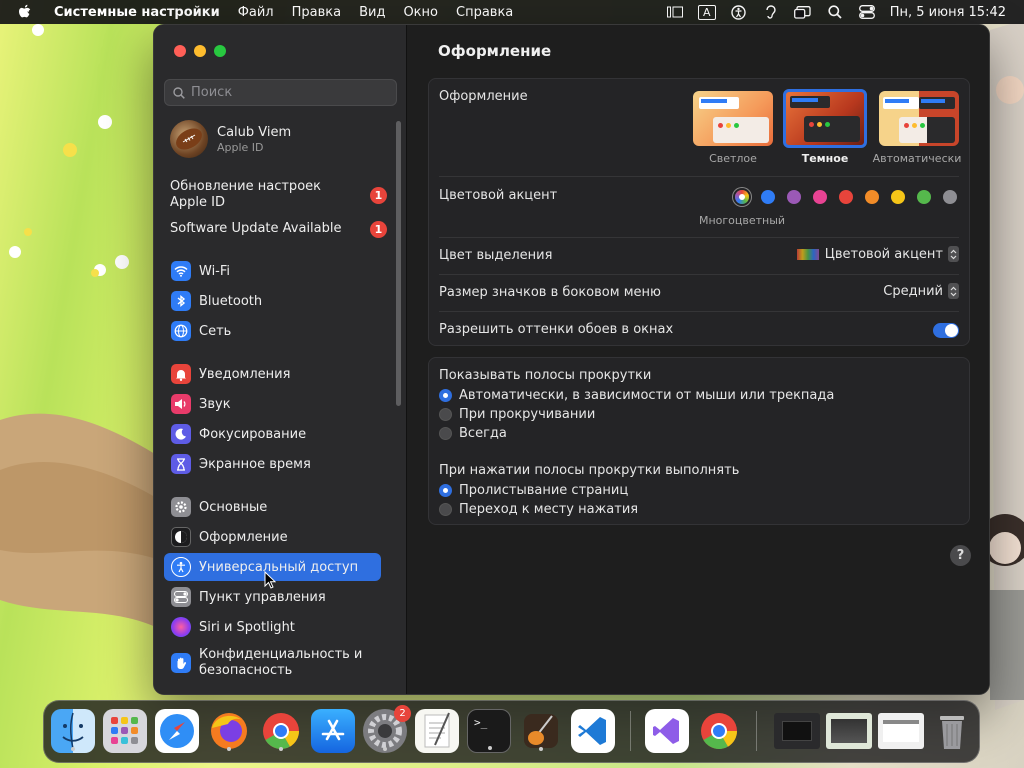 The height and width of the screenshot is (768, 1024). I want to click on accent-red, so click(846, 197).